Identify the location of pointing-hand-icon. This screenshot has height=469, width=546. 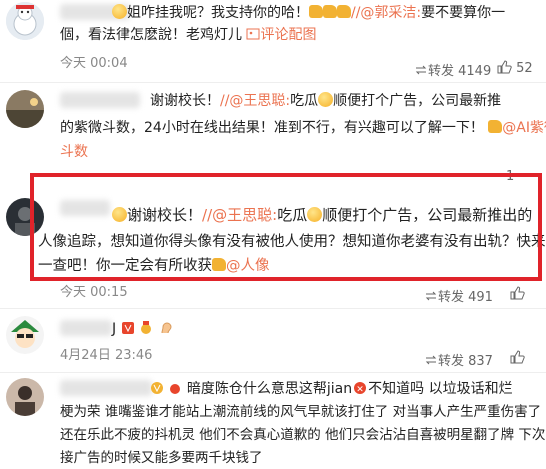
(495, 126).